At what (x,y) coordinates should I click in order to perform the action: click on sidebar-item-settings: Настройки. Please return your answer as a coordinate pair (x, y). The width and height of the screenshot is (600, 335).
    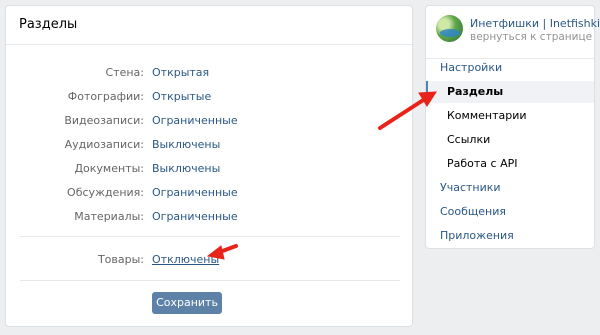
    Looking at the image, I should click on (510, 68).